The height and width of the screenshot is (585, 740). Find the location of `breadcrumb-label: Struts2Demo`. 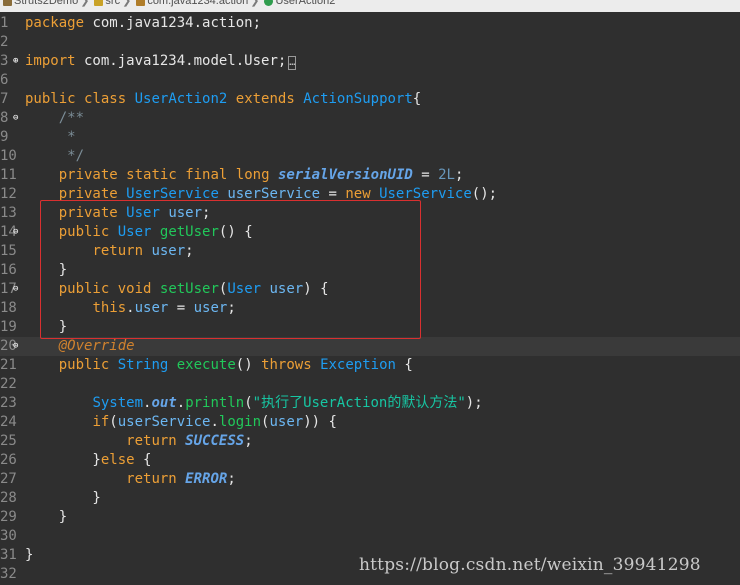

breadcrumb-label: Struts2Demo is located at coordinates (46, 3).